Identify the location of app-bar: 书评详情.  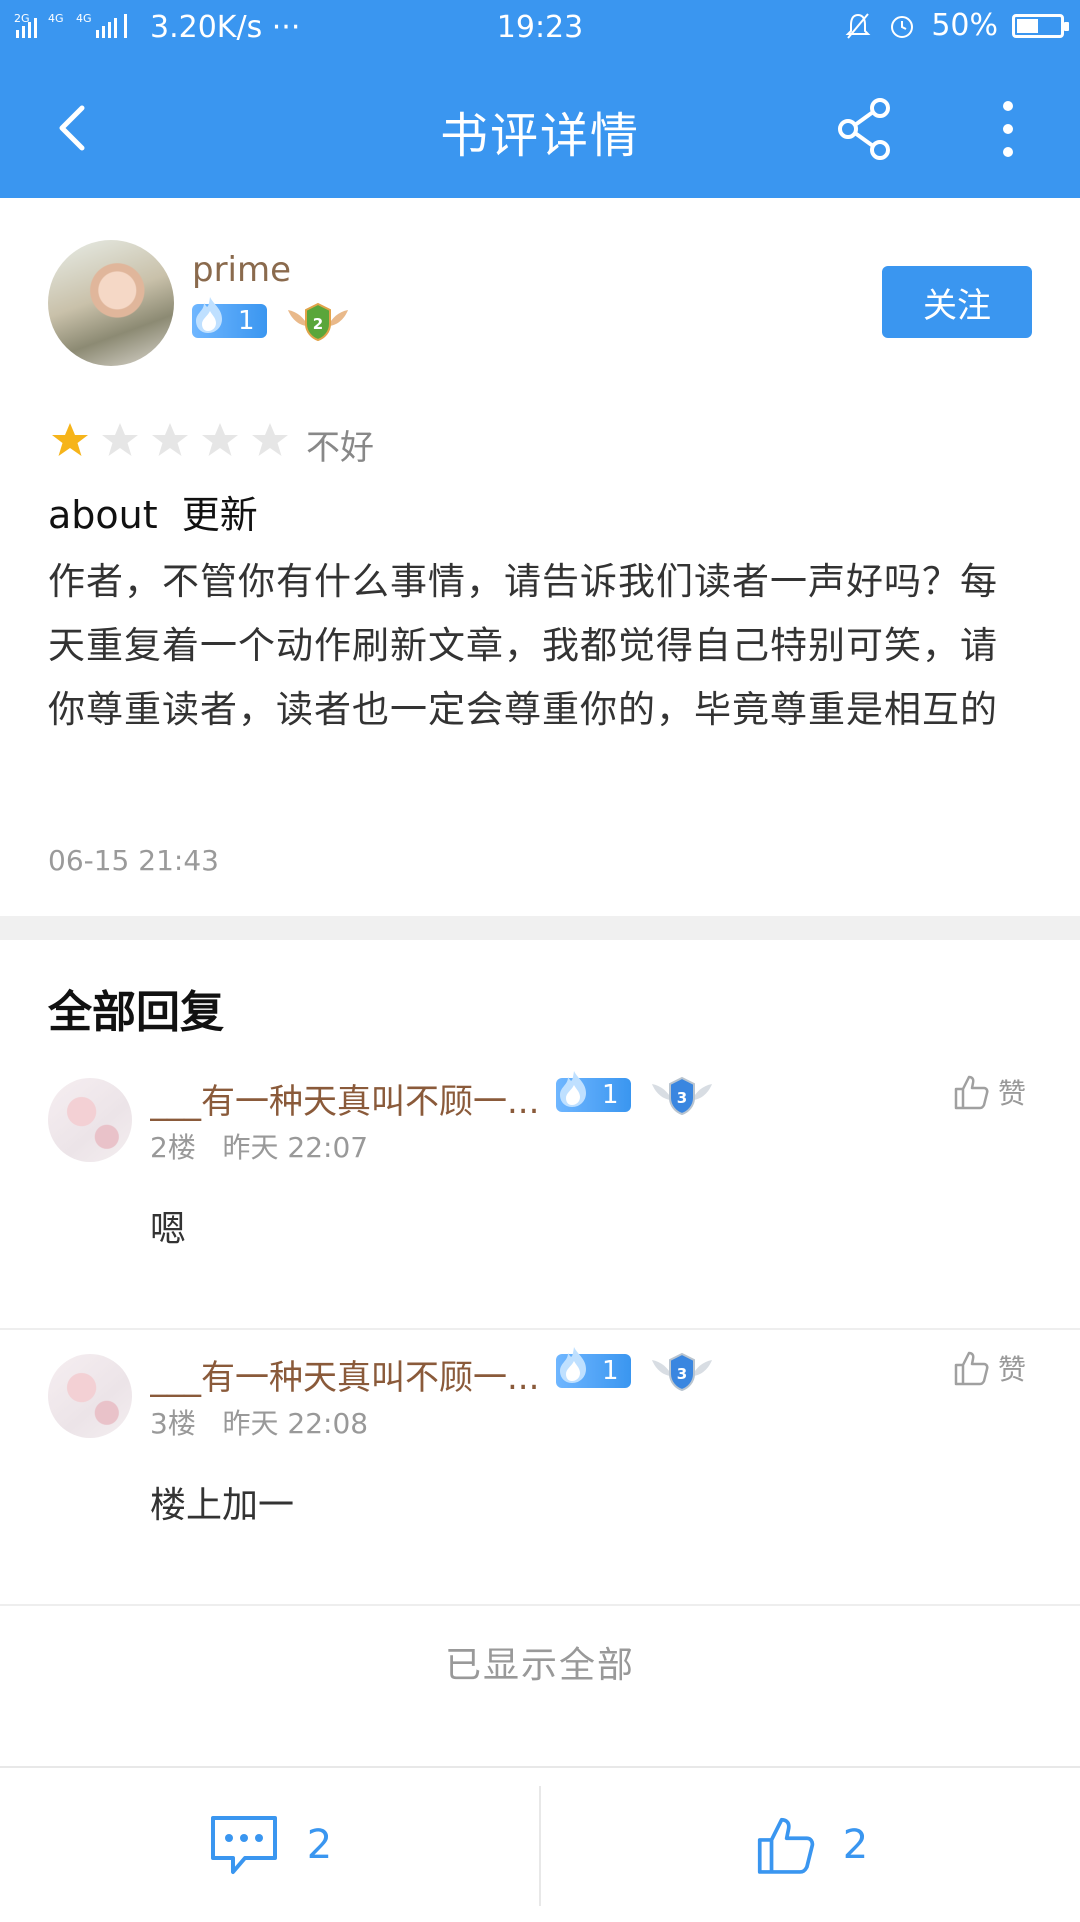
(540, 128).